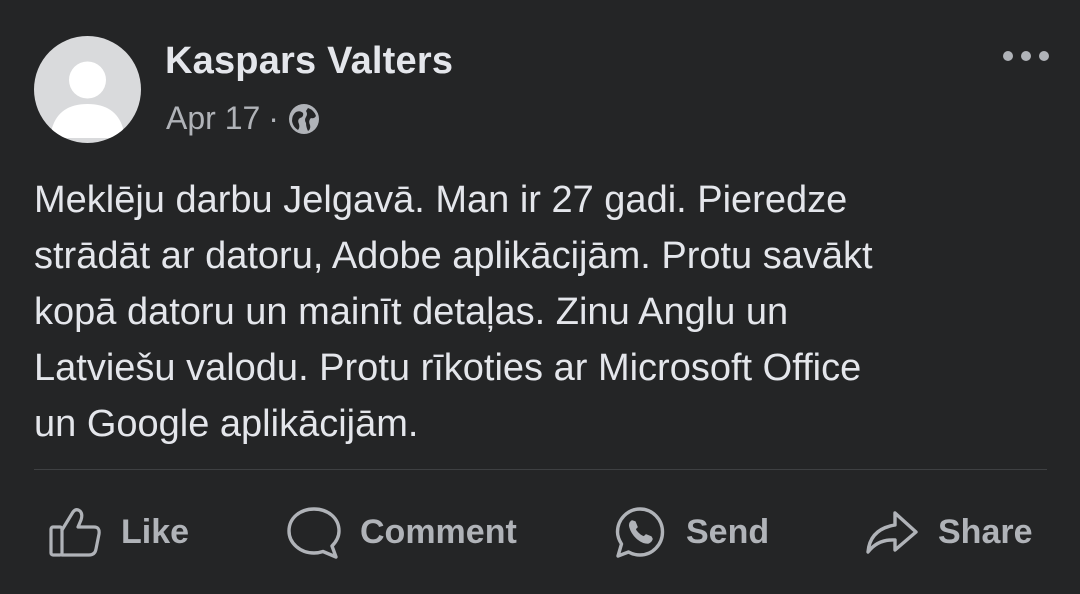 Image resolution: width=1080 pixels, height=594 pixels. What do you see at coordinates (1026, 56) in the screenshot?
I see `more-options-icon` at bounding box center [1026, 56].